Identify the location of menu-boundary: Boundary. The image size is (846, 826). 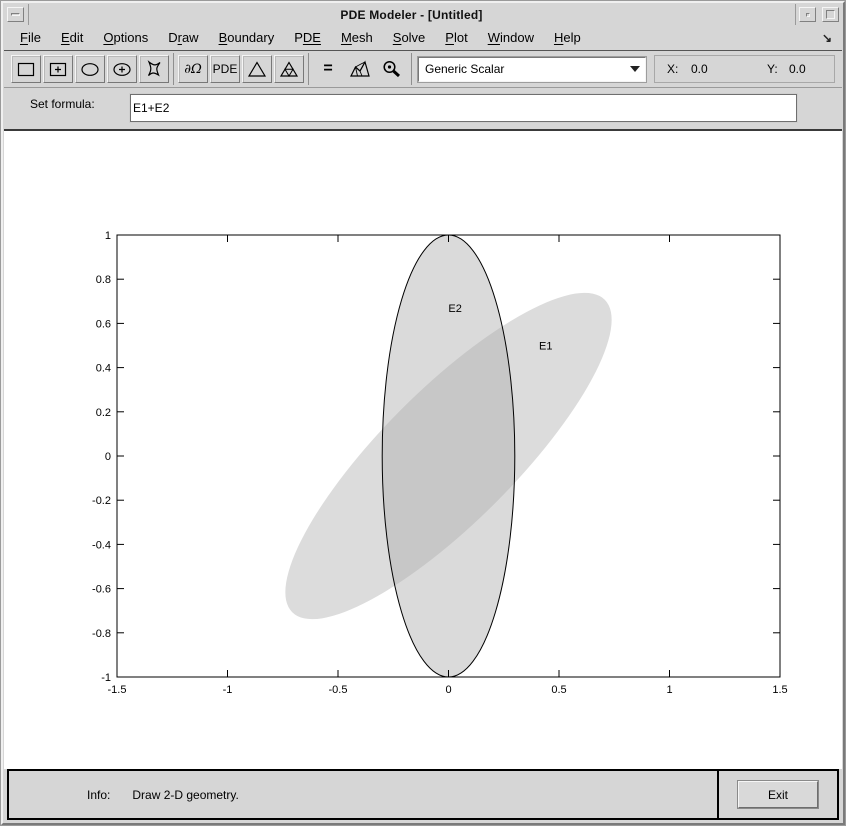
(247, 37).